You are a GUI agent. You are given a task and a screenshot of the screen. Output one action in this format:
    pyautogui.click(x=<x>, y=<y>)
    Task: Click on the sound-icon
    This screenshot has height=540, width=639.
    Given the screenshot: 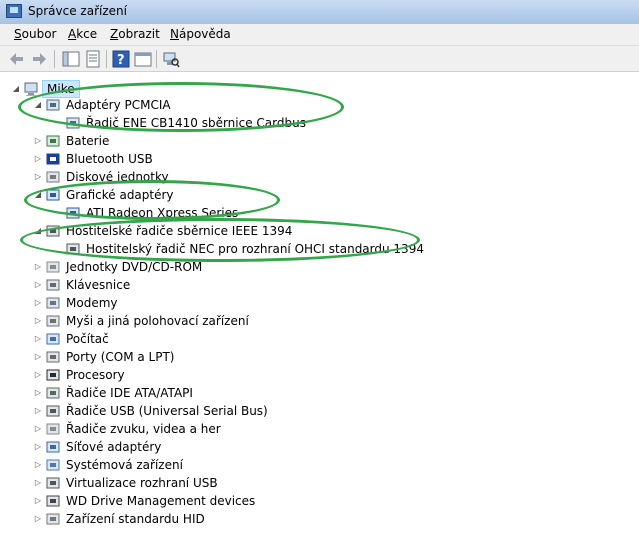 What is the action you would take?
    pyautogui.click(x=53, y=429)
    